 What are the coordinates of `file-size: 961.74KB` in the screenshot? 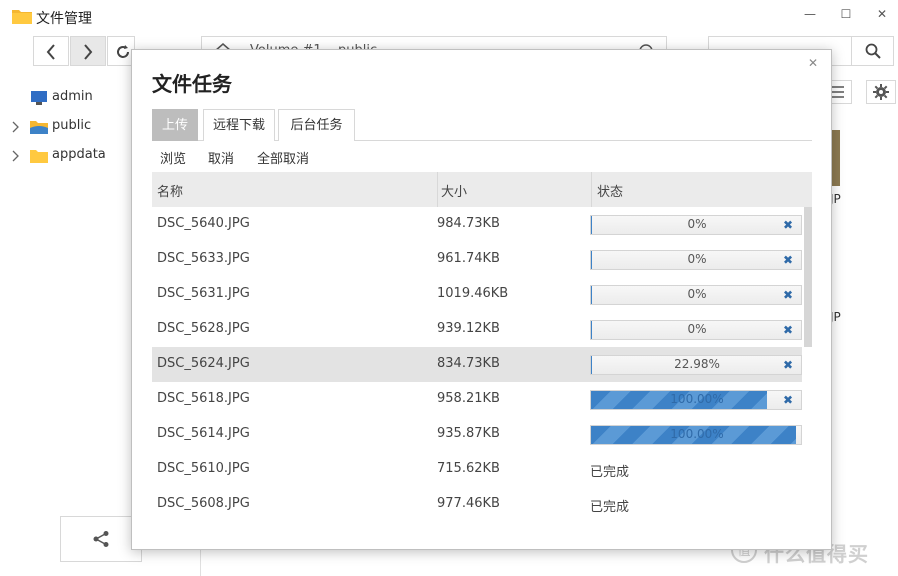 It's located at (468, 258).